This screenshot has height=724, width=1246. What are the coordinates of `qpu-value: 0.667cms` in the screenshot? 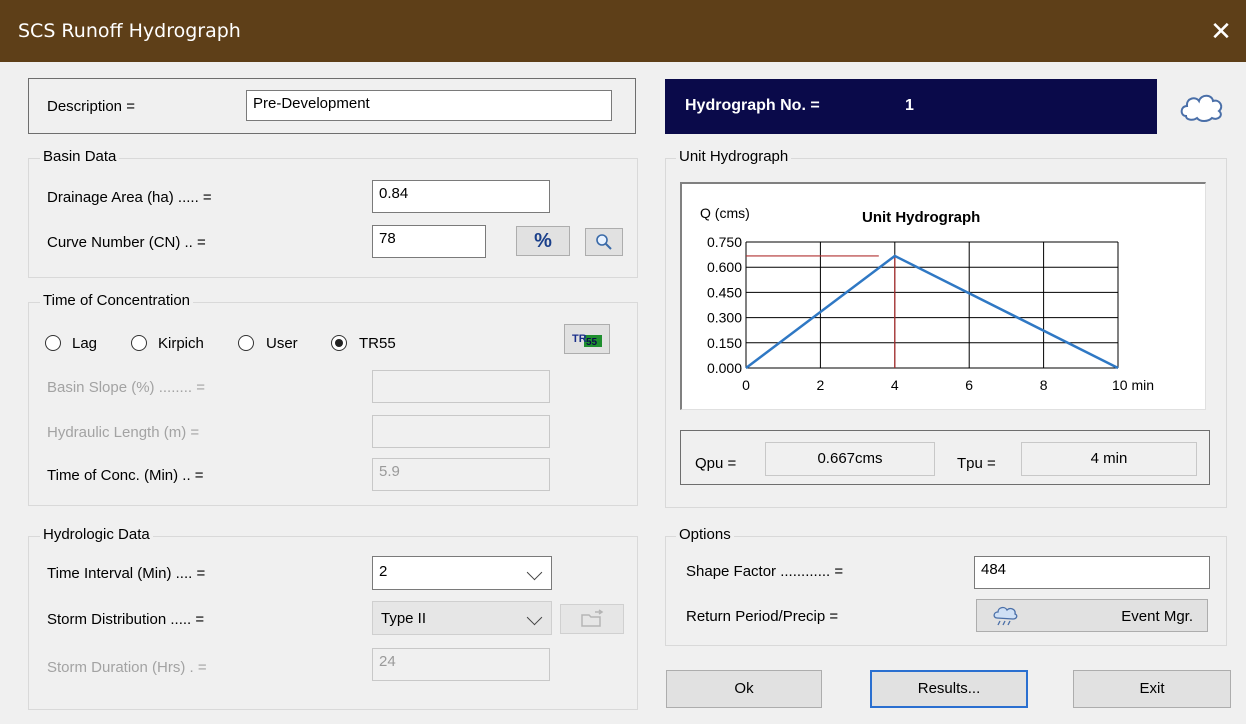 It's located at (850, 459).